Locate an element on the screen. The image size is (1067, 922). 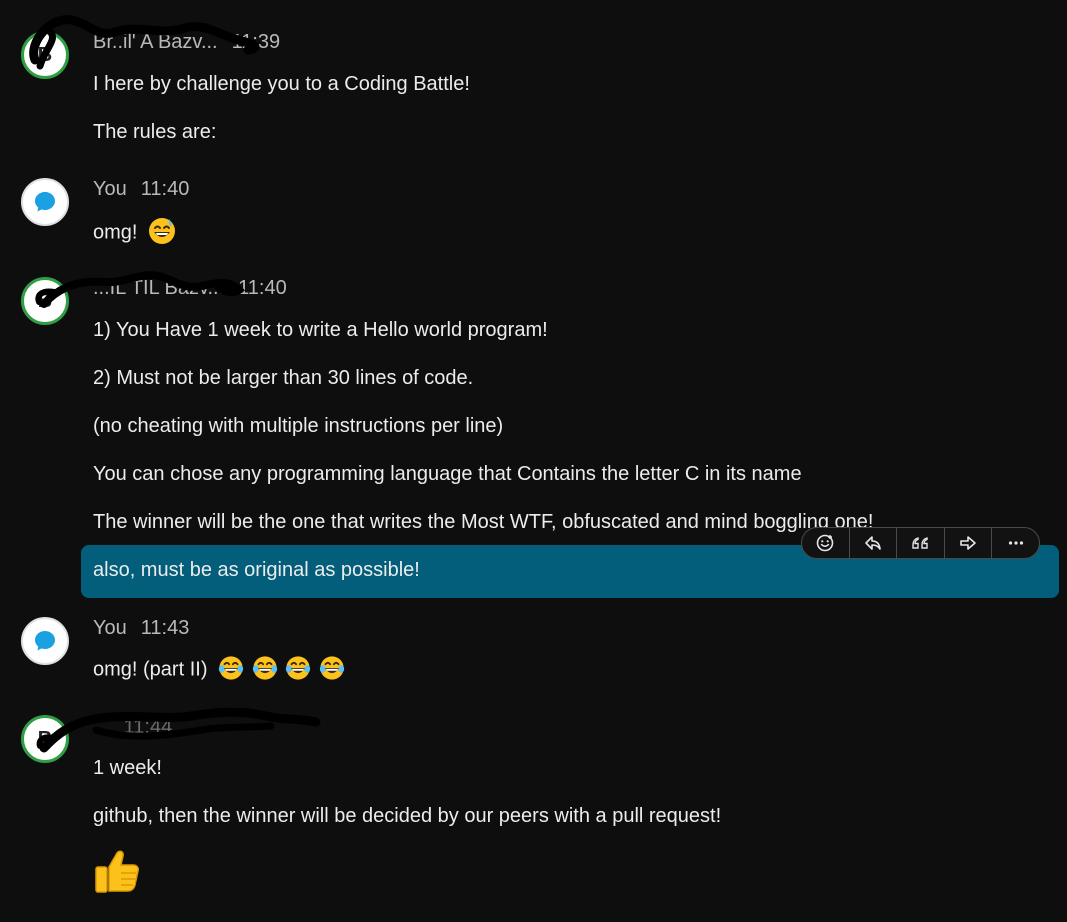
grinning-sweat-emoji-icon is located at coordinates (162, 231).